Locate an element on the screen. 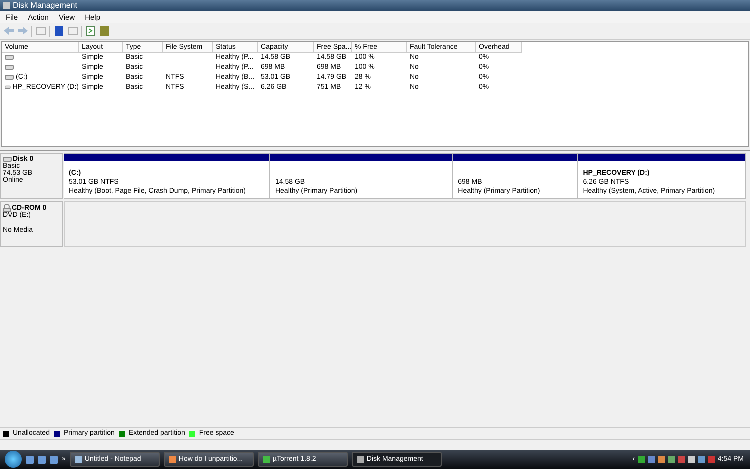 The image size is (750, 469). refresh-icon is located at coordinates (90, 31).